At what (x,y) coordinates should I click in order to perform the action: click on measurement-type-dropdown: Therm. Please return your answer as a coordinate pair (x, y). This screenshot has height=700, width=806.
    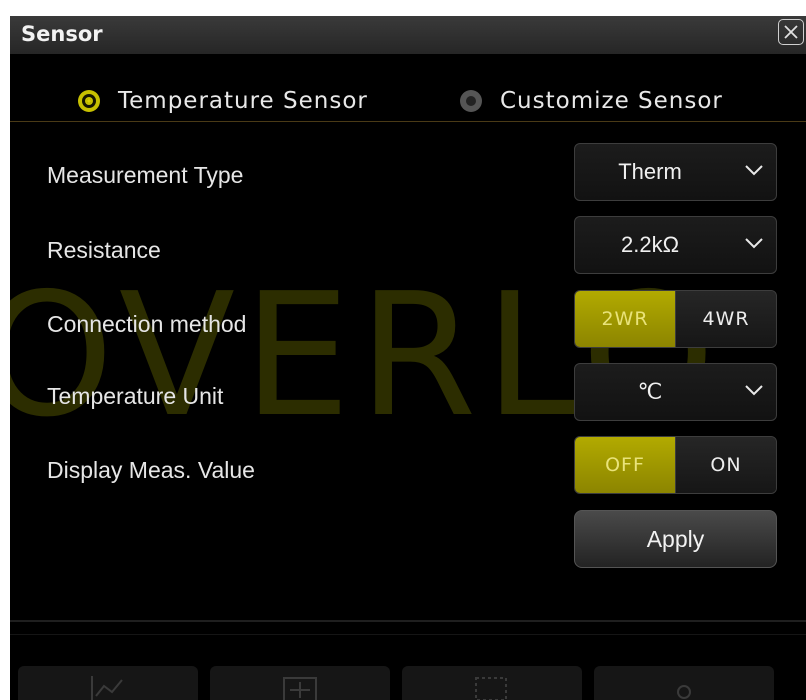
    Looking at the image, I should click on (675, 172).